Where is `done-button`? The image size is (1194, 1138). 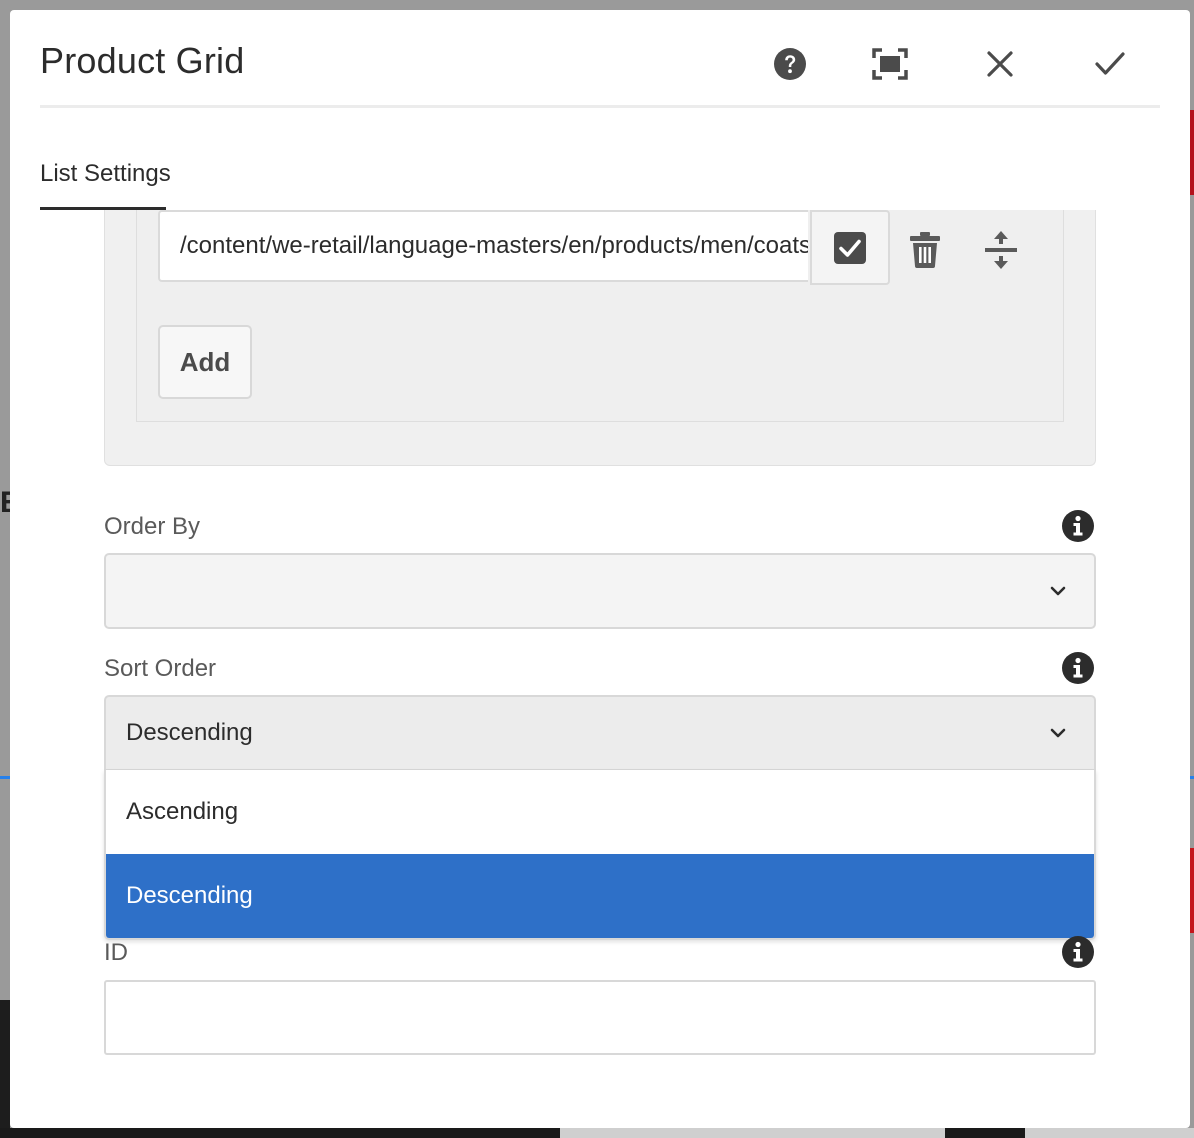
done-button is located at coordinates (1110, 64).